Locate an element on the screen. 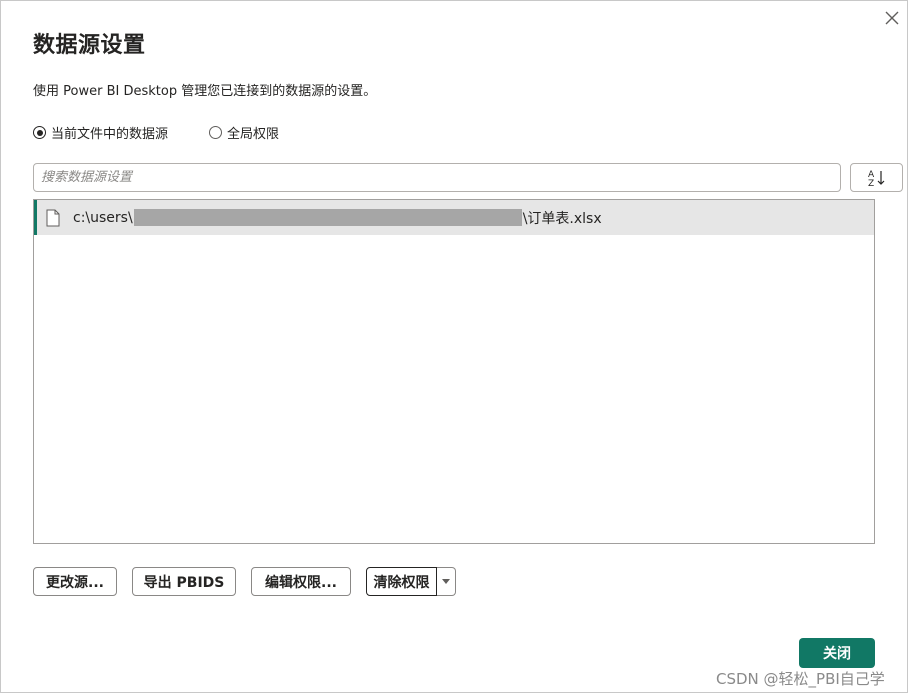 This screenshot has width=909, height=694. radio-global-permissions: 全局权限 is located at coordinates (244, 132).